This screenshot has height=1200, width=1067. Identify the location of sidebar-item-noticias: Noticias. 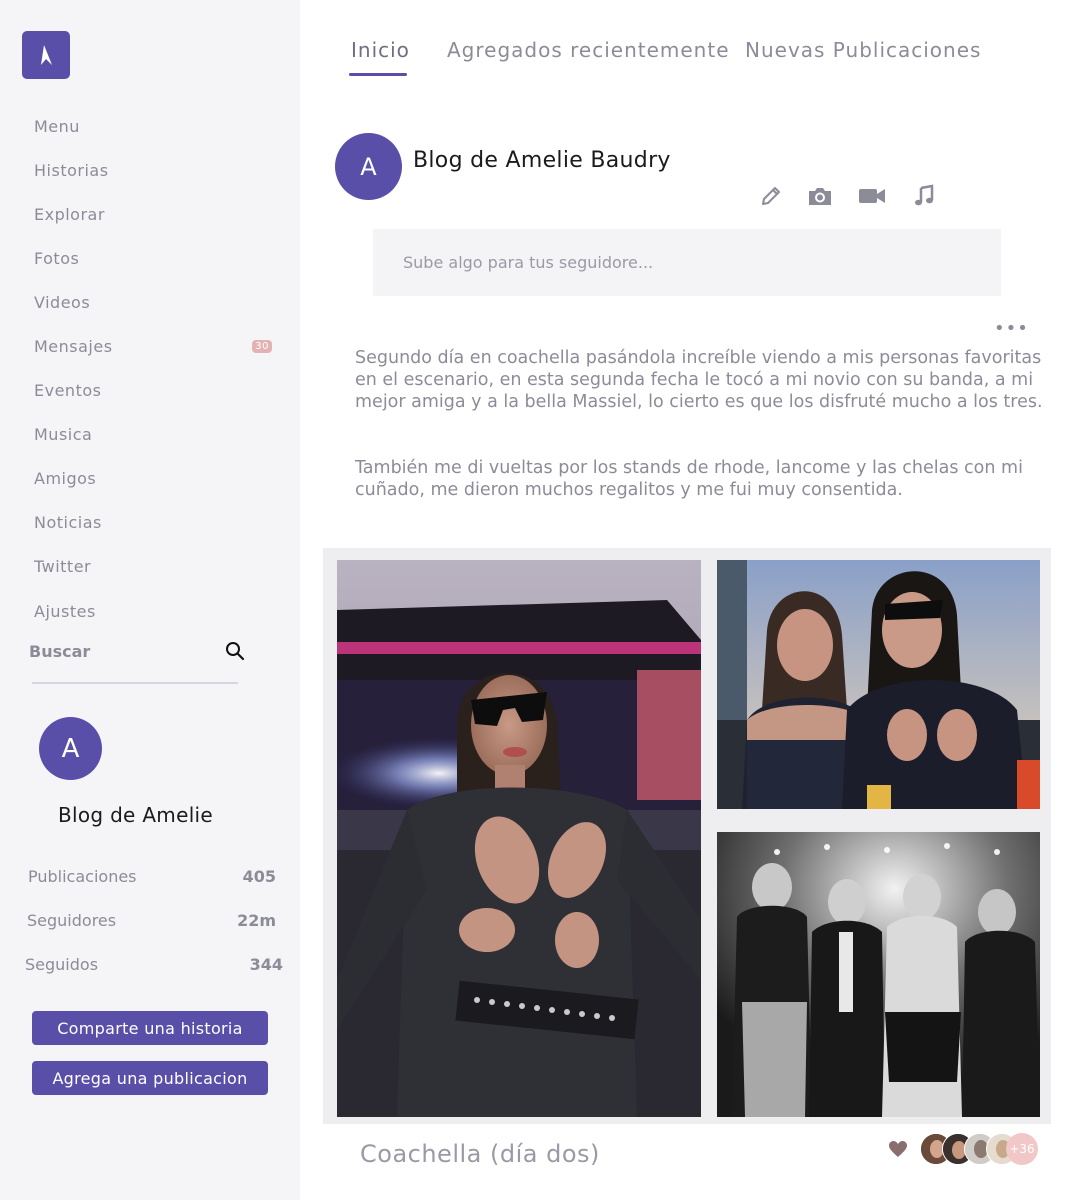
(154, 523).